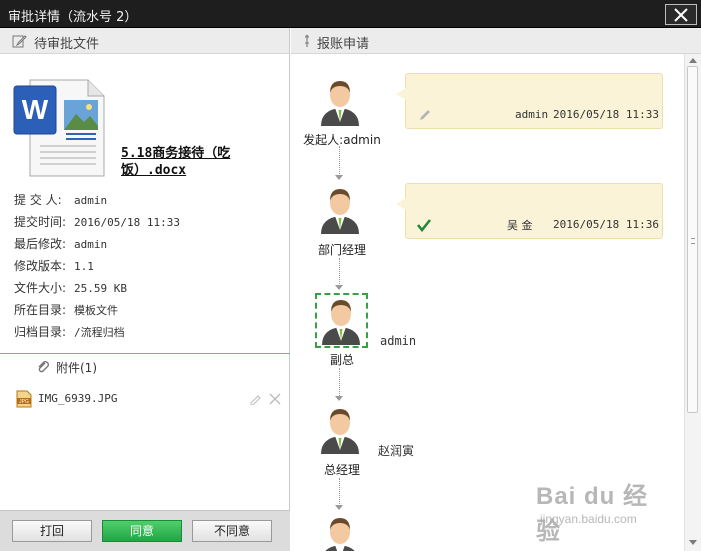 This screenshot has width=701, height=551. Describe the element at coordinates (144, 41) in the screenshot. I see `file-panel-header: 待审批文件` at that location.